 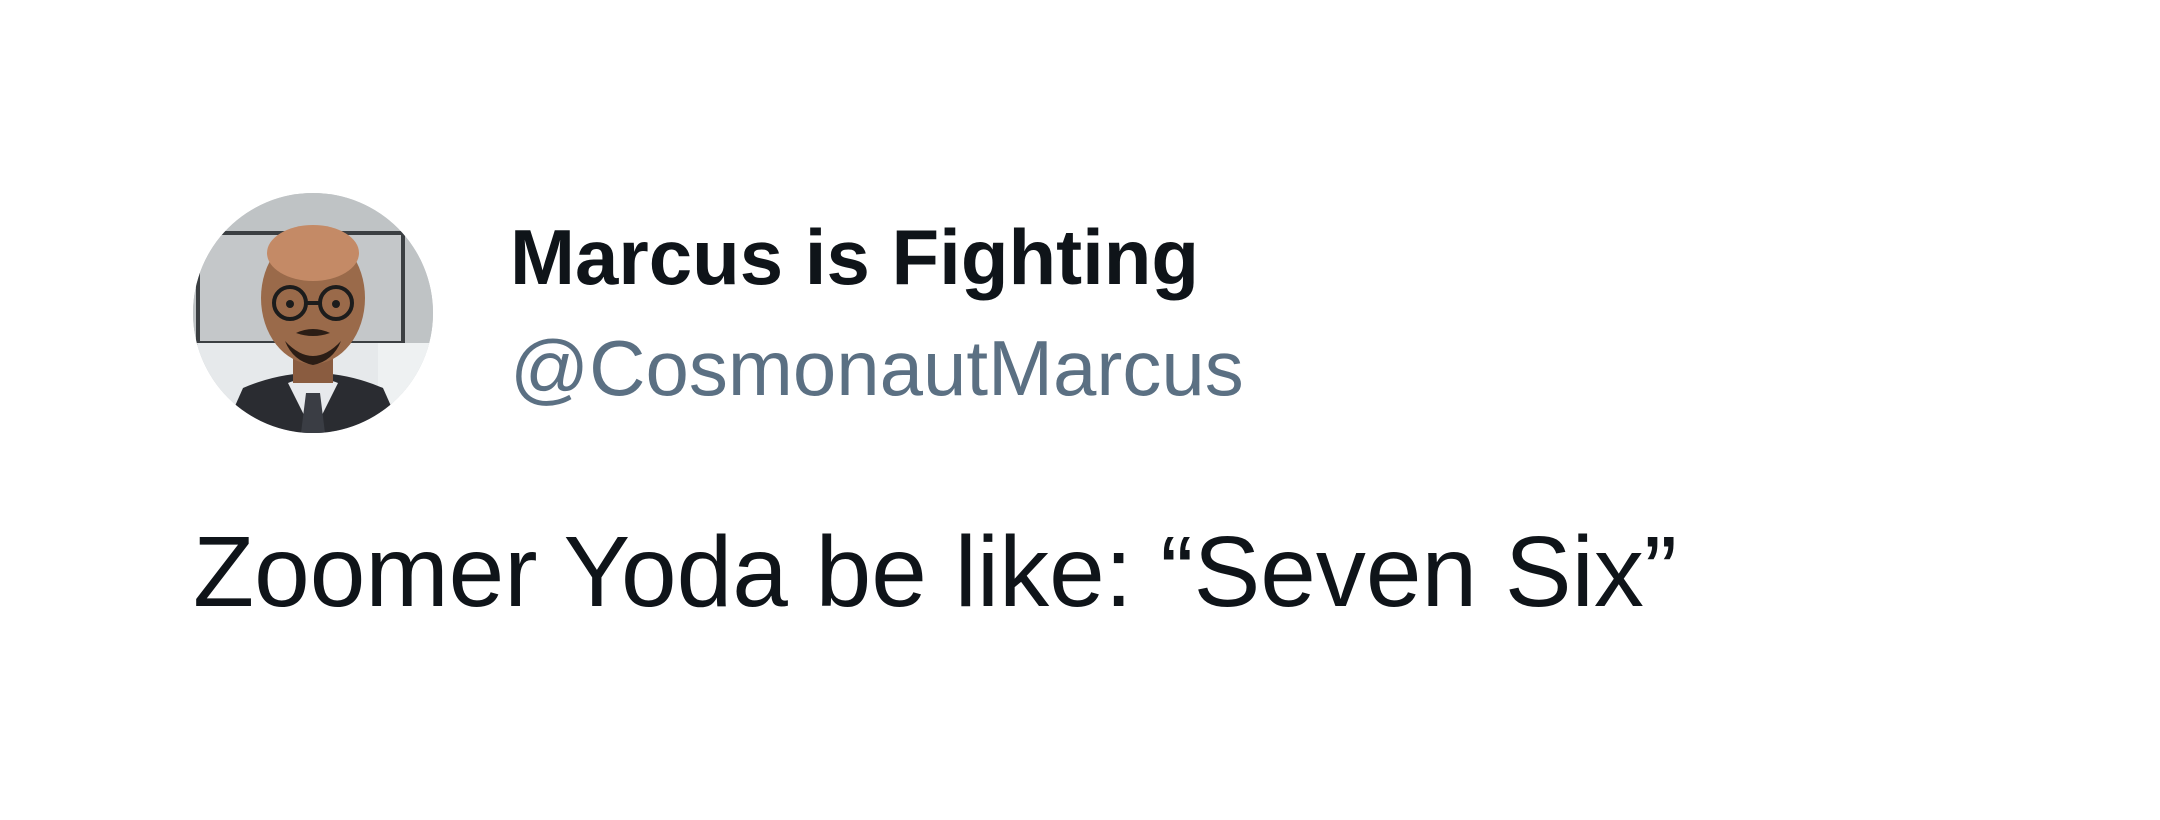 I want to click on author-handle: @CosmonautMarcus, so click(x=877, y=368).